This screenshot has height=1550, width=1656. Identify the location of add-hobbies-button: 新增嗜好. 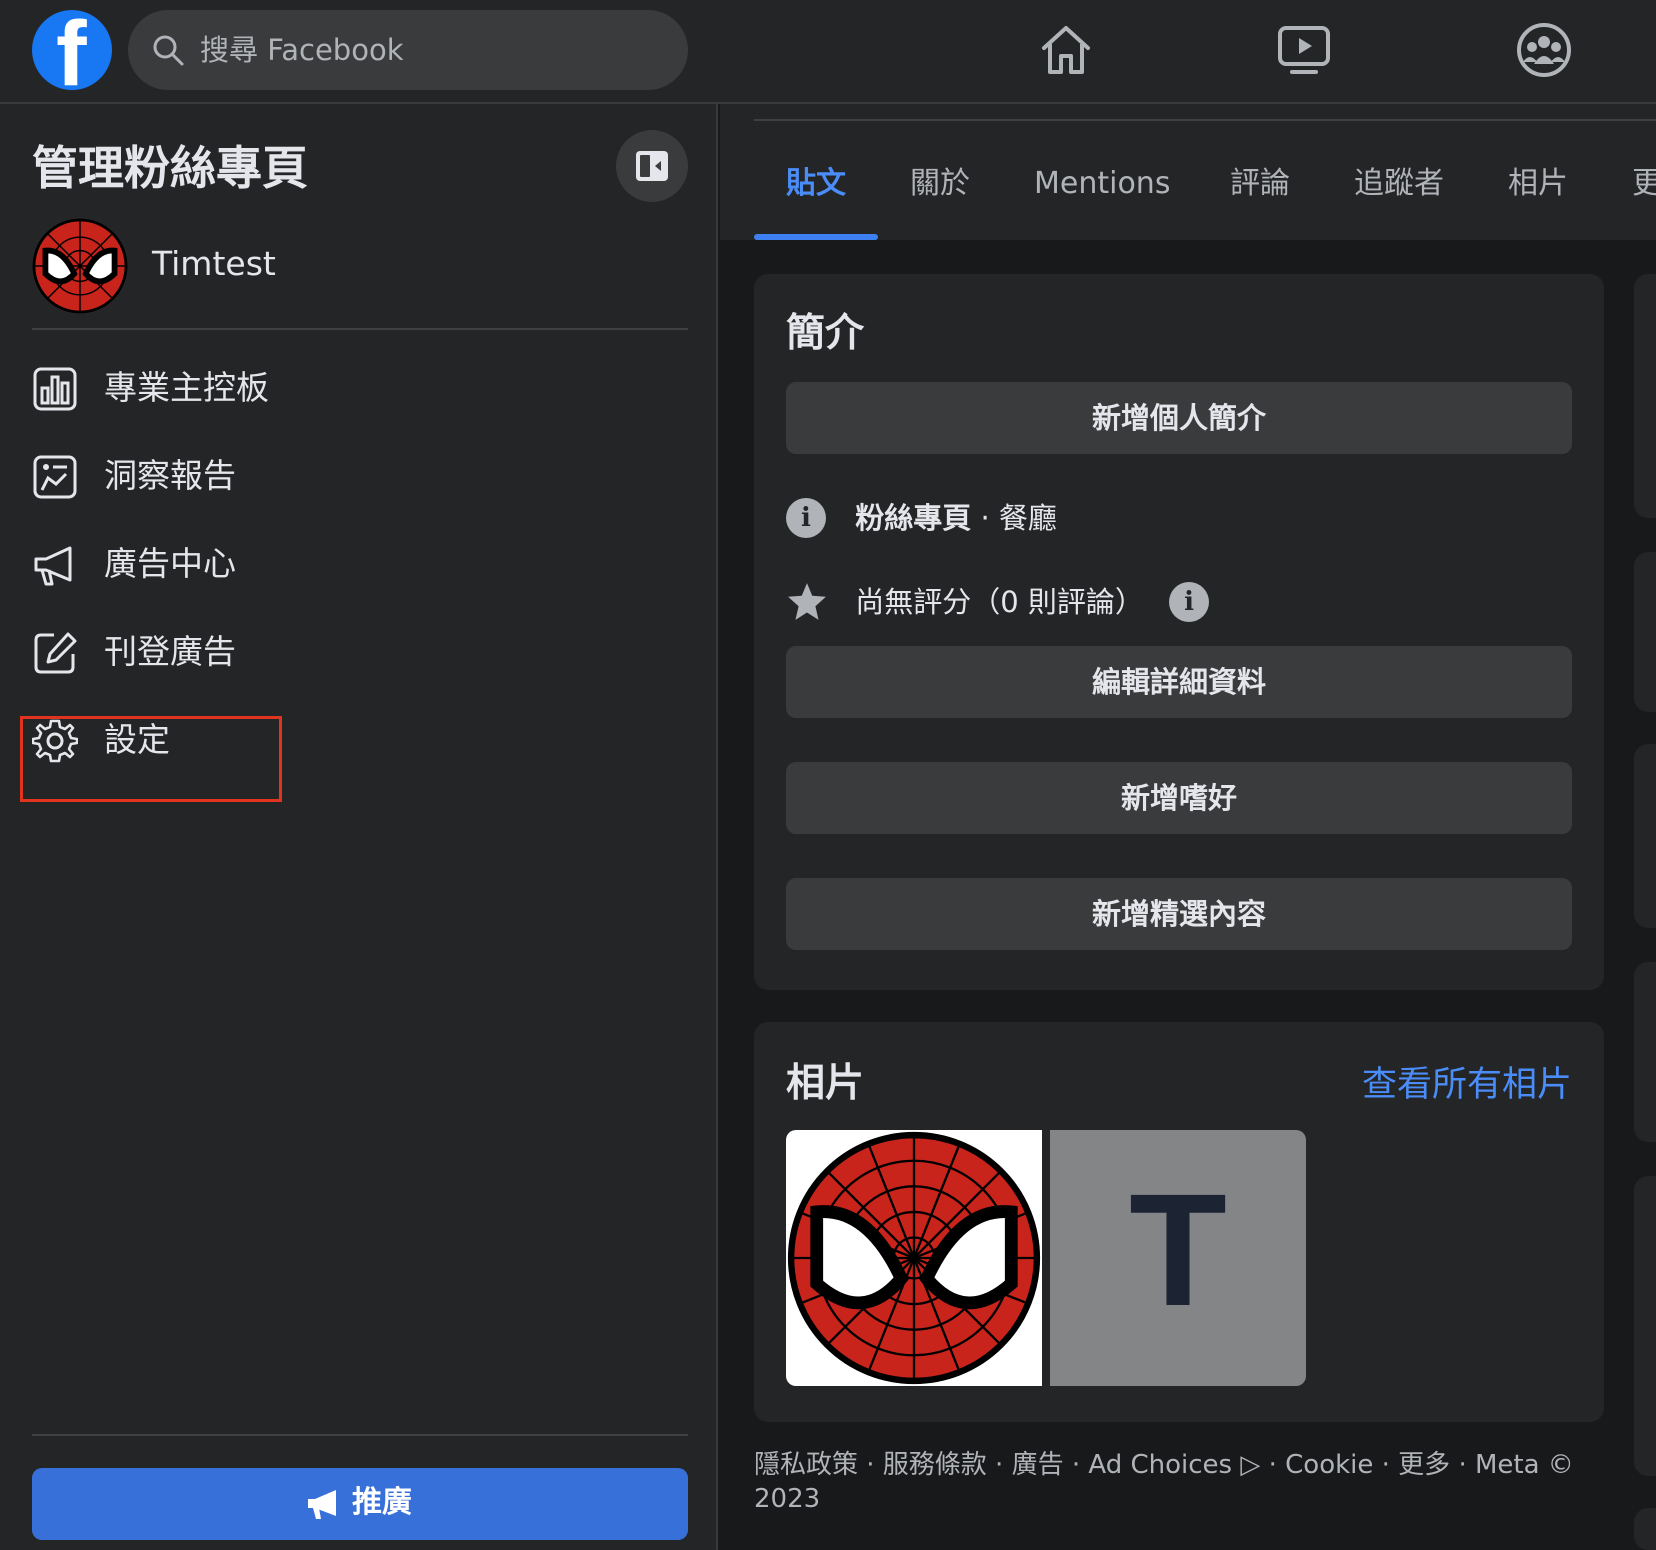
(1179, 798).